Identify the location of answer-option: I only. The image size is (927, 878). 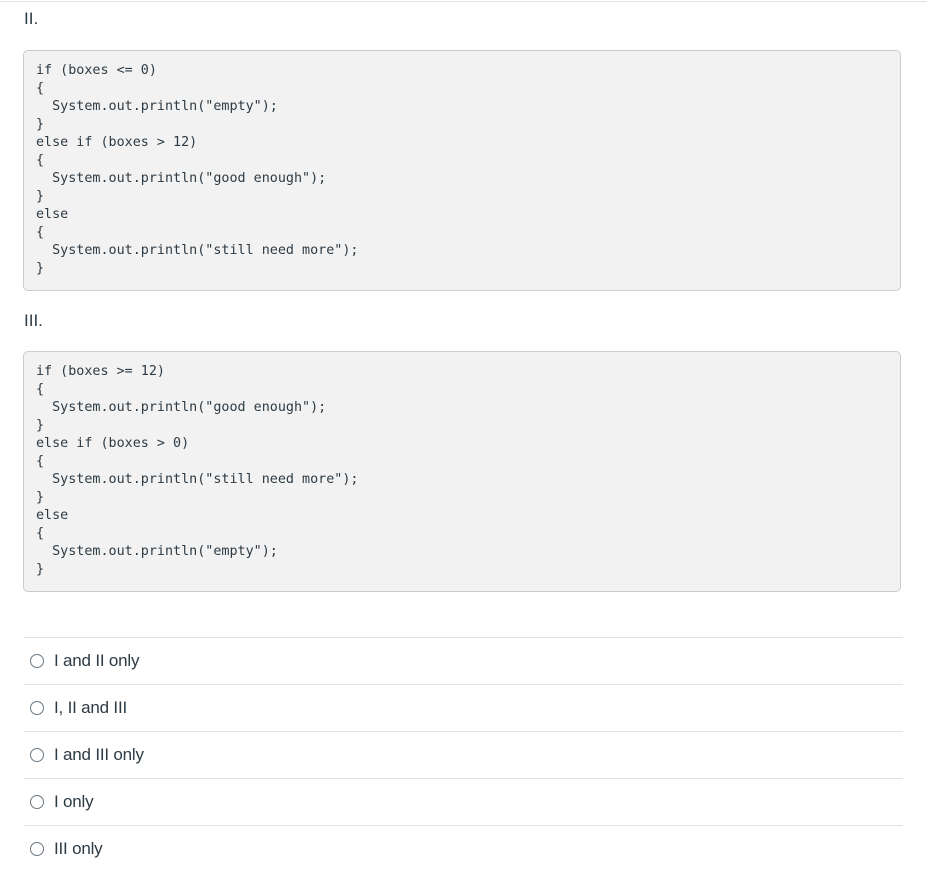
(463, 801).